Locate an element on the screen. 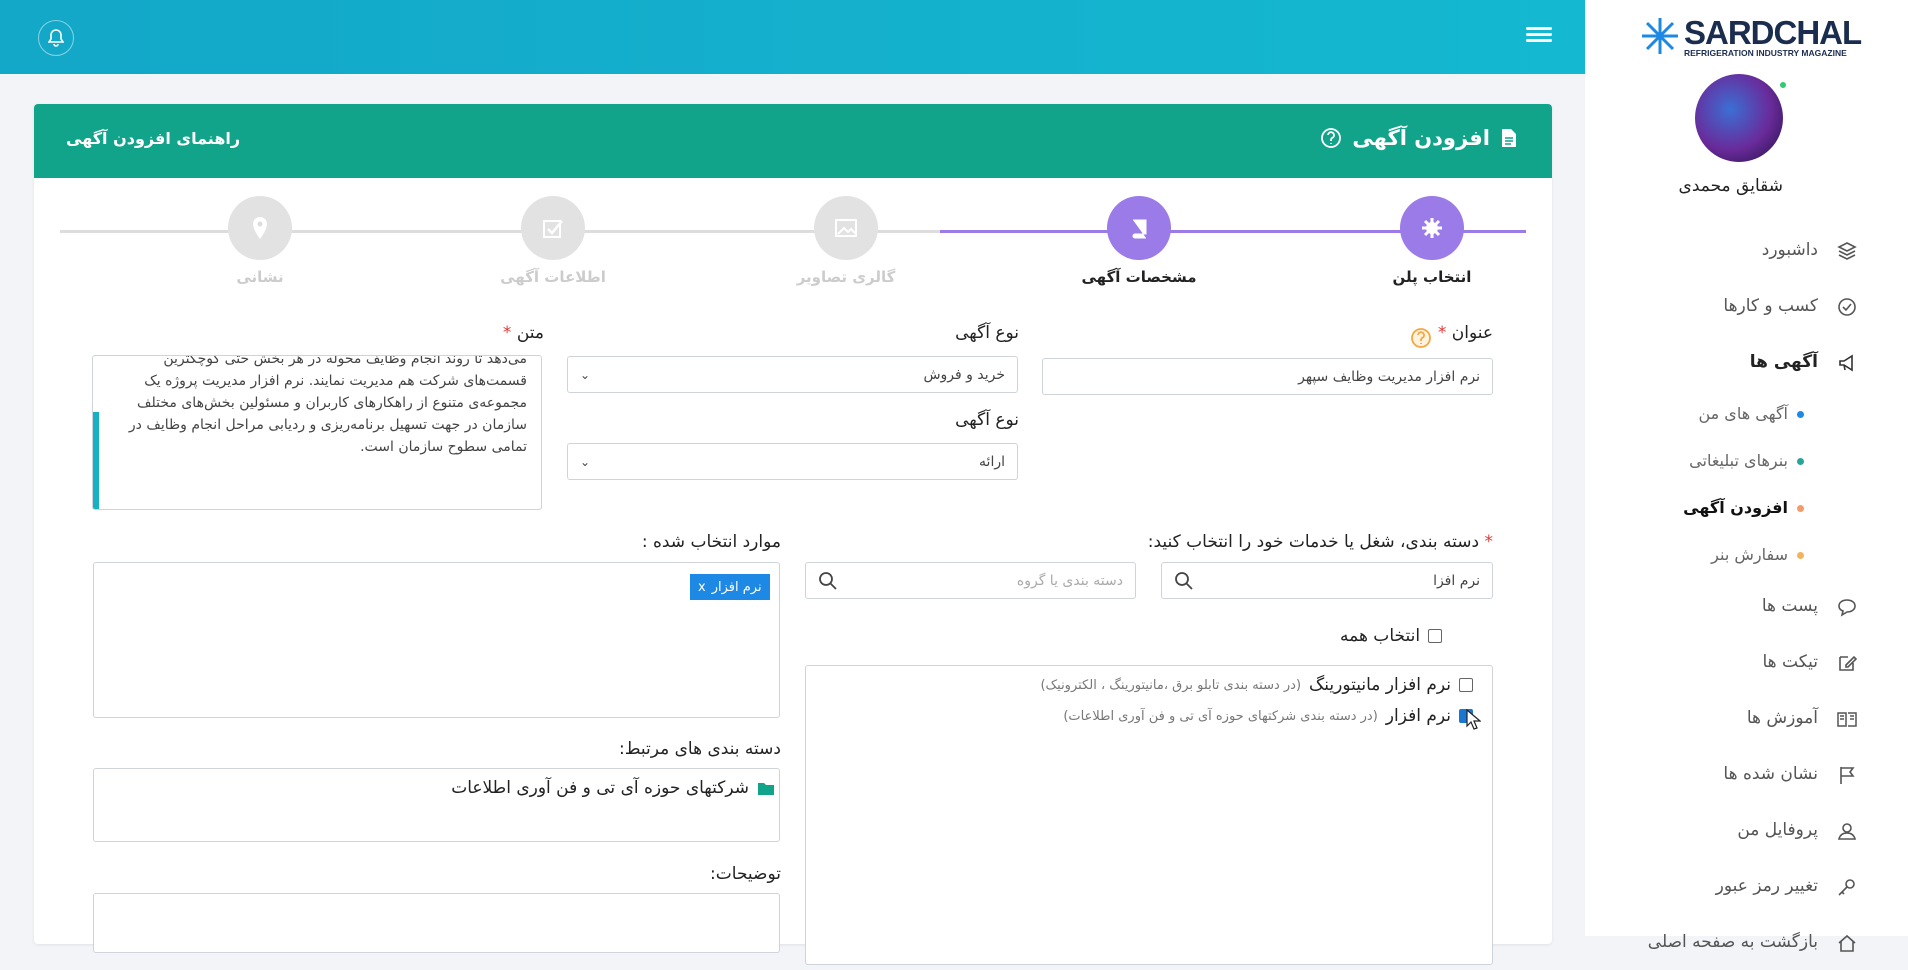 The image size is (1908, 970). step-details: مشخصات آگهی is located at coordinates (1139, 241).